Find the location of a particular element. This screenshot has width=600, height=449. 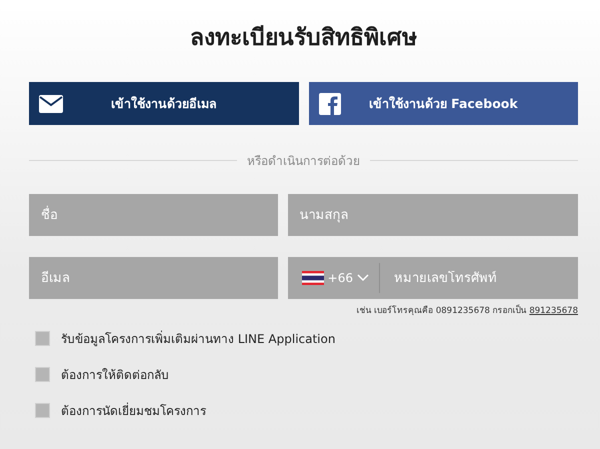

page-title: ลงทะเบียนรับสิทธิพิเศษ is located at coordinates (303, 38).